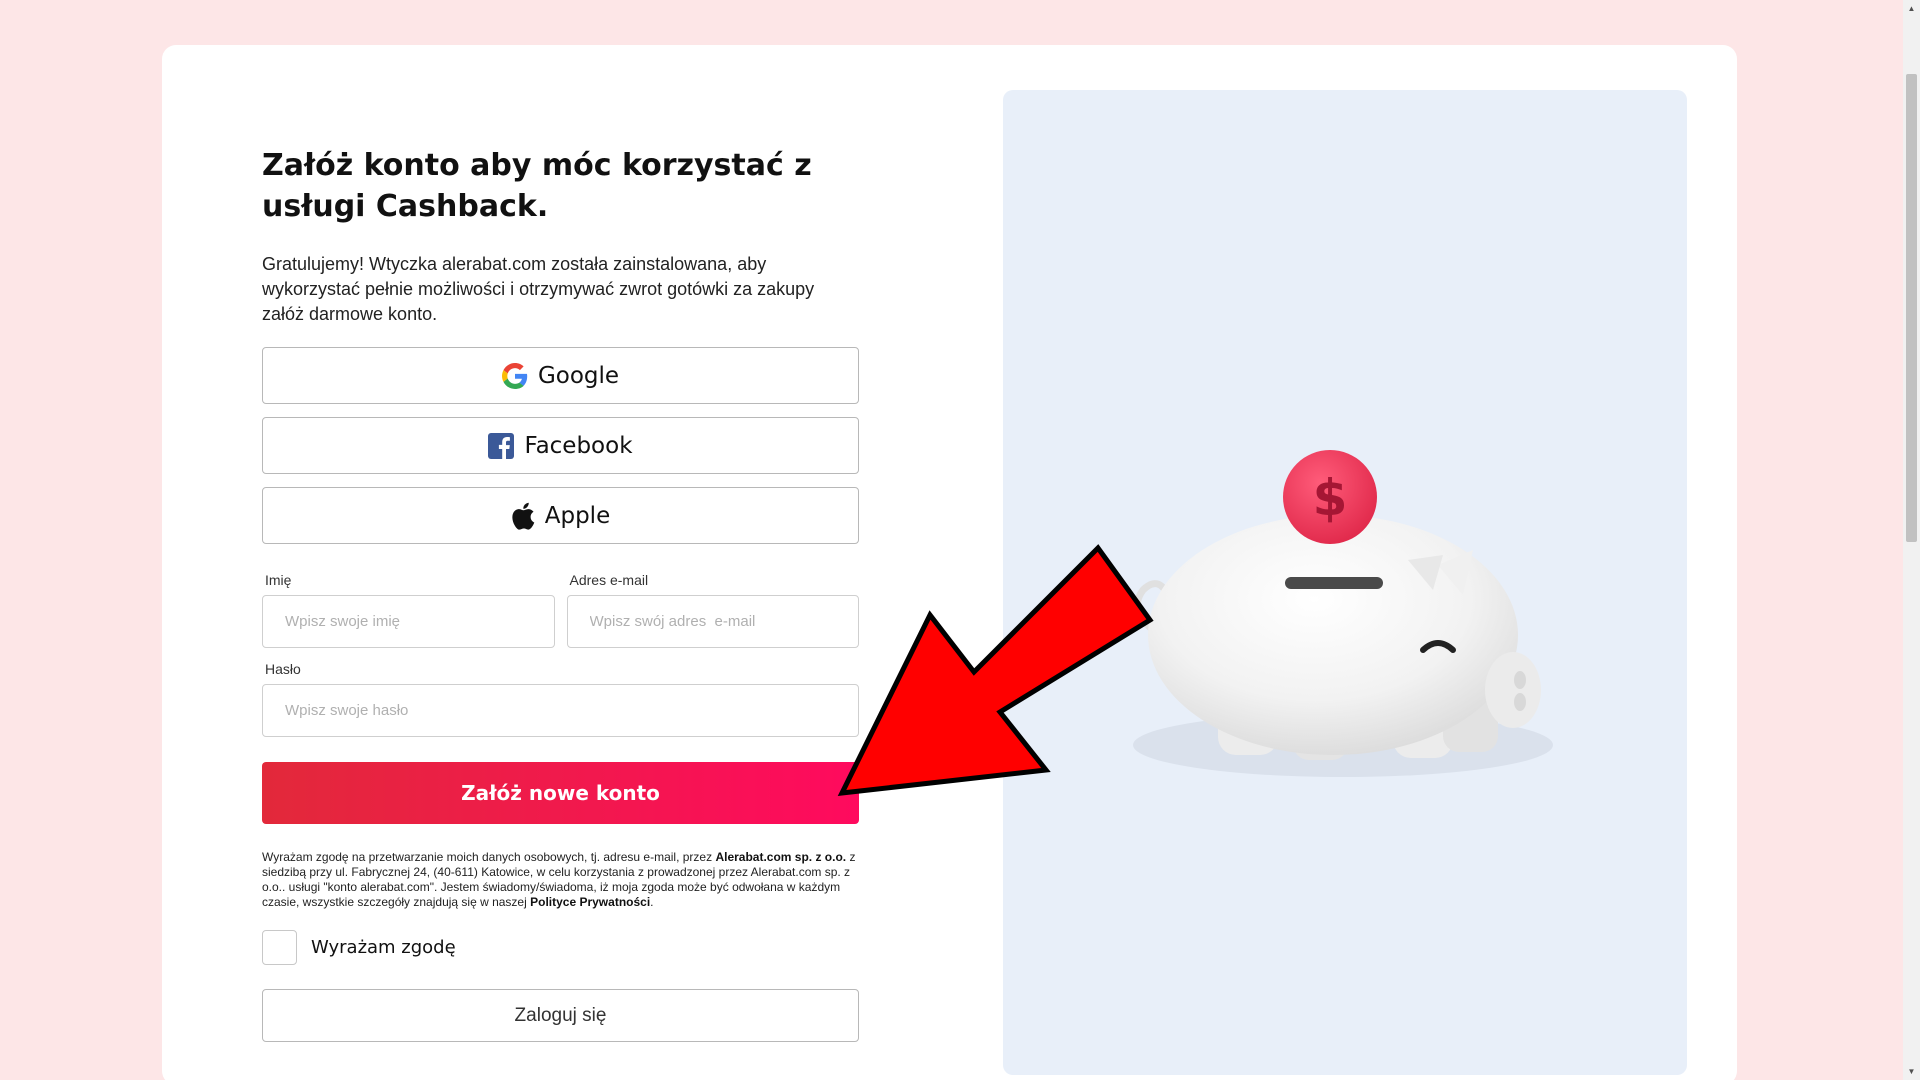 The image size is (1920, 1080). What do you see at coordinates (383, 947) in the screenshot?
I see `consent-checkbox-label: Wyrażam zgodę` at bounding box center [383, 947].